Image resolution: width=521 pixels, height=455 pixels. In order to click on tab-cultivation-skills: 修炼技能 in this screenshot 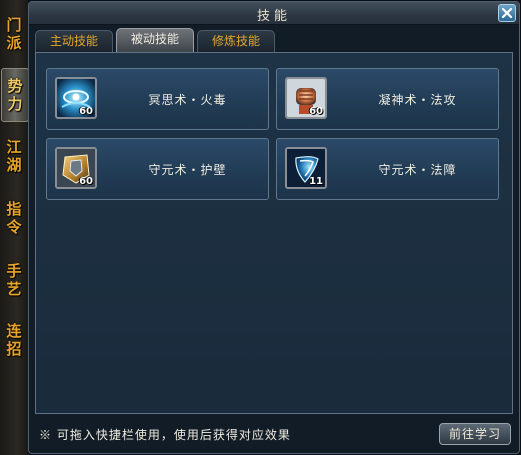, I will do `click(236, 41)`.